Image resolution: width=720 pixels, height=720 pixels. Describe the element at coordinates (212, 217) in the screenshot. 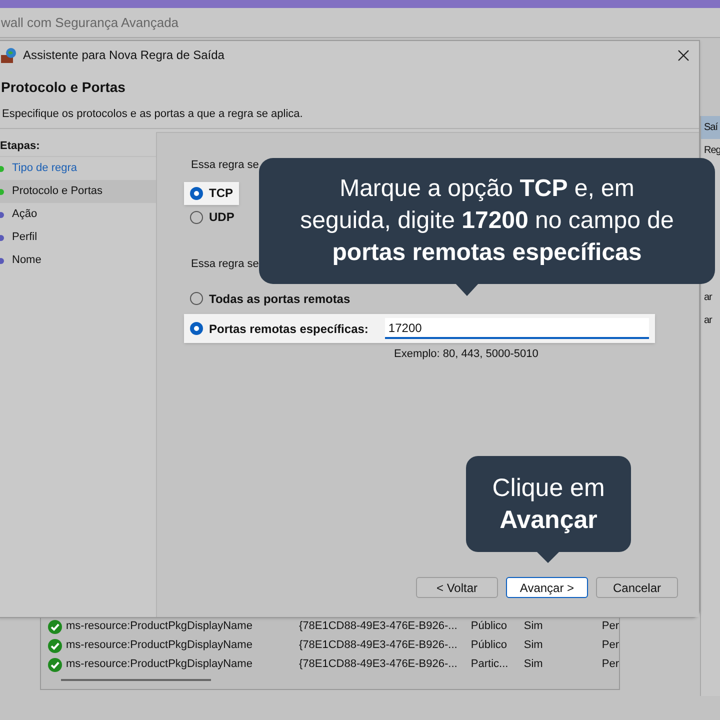

I see `protocol-option: UDP` at that location.